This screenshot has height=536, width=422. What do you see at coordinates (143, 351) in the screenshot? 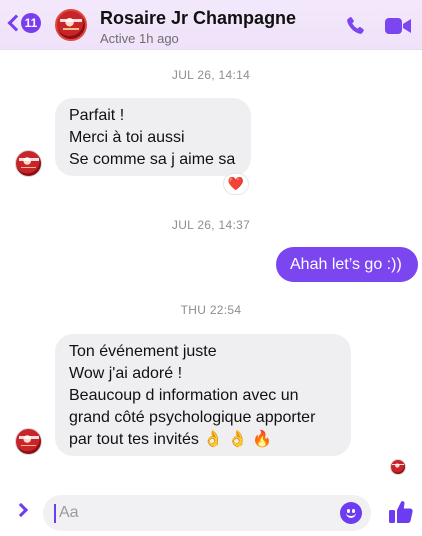
I see `message-line: Ton événement juste` at bounding box center [143, 351].